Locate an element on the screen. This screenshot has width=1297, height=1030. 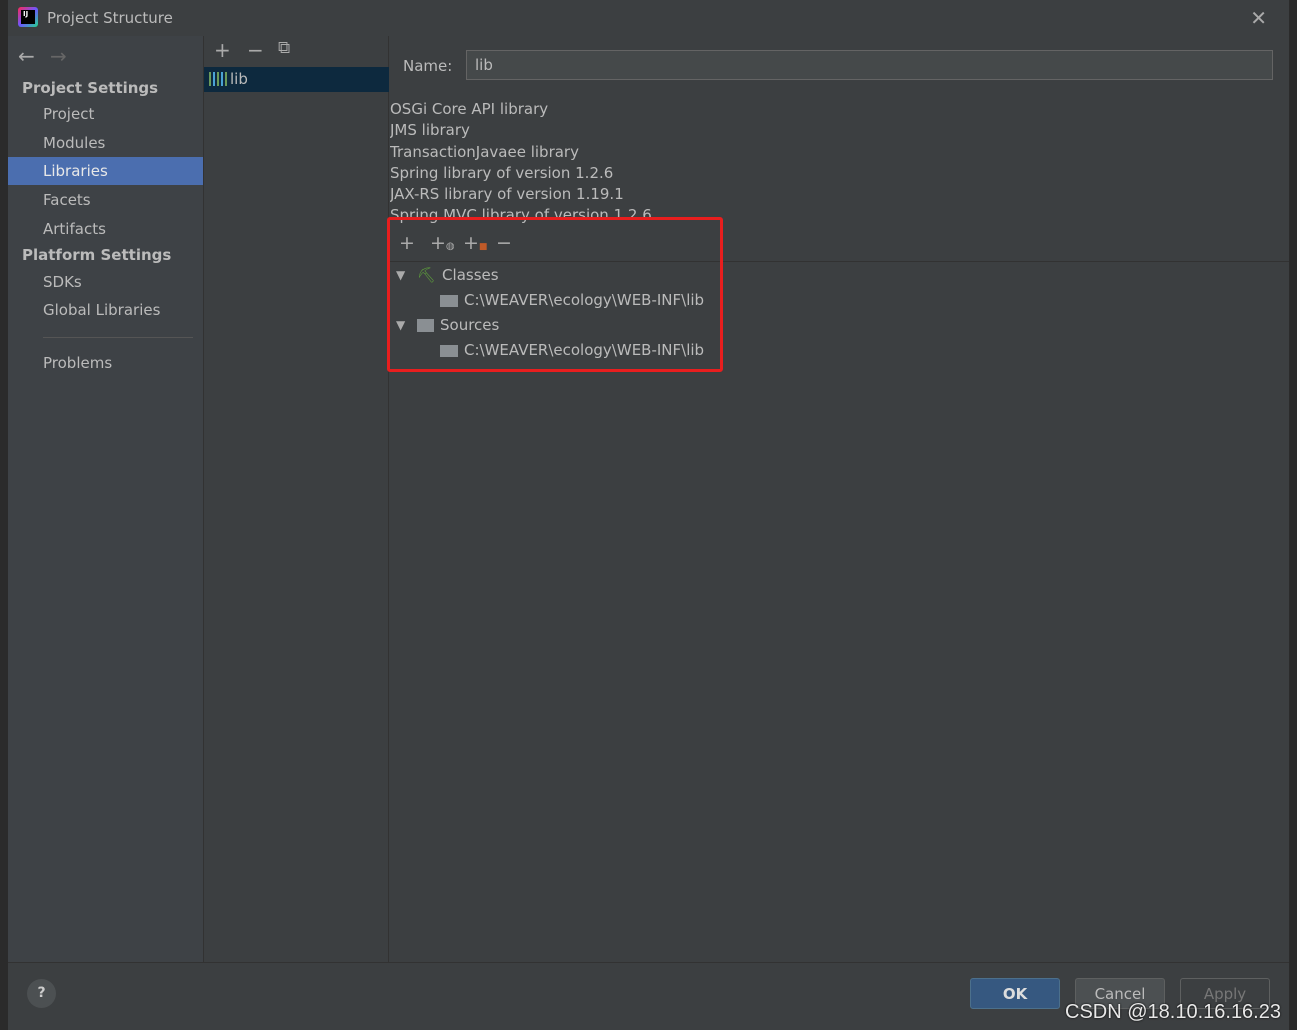
library-label: lib is located at coordinates (239, 79).